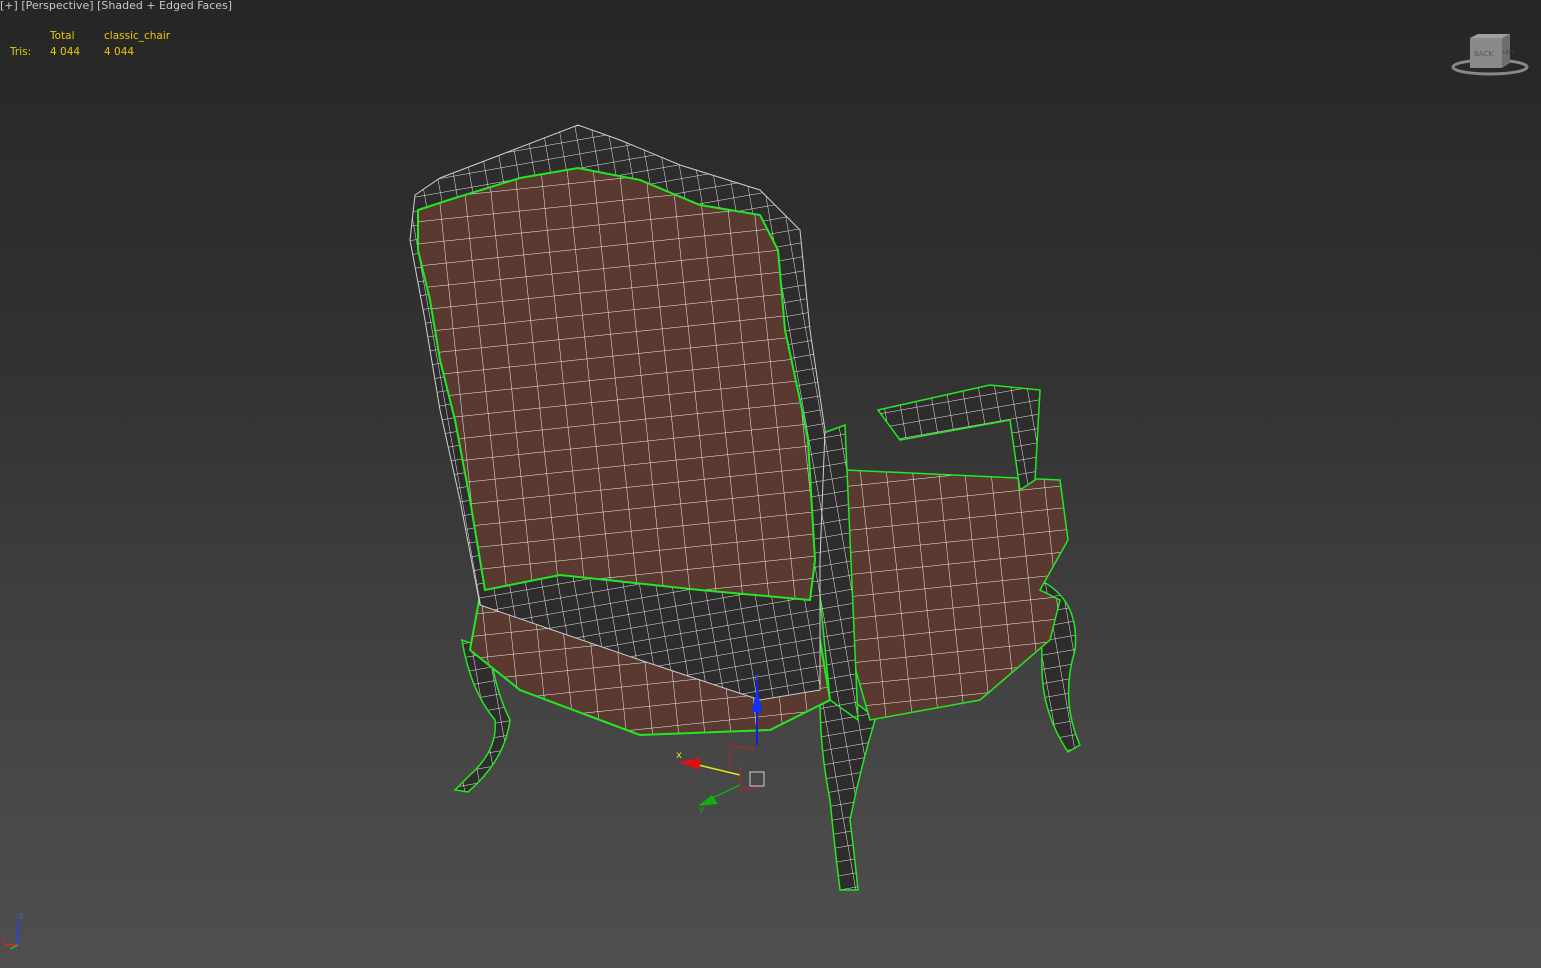 The image size is (1541, 968). I want to click on chair-back-upholstery, so click(617, 384).